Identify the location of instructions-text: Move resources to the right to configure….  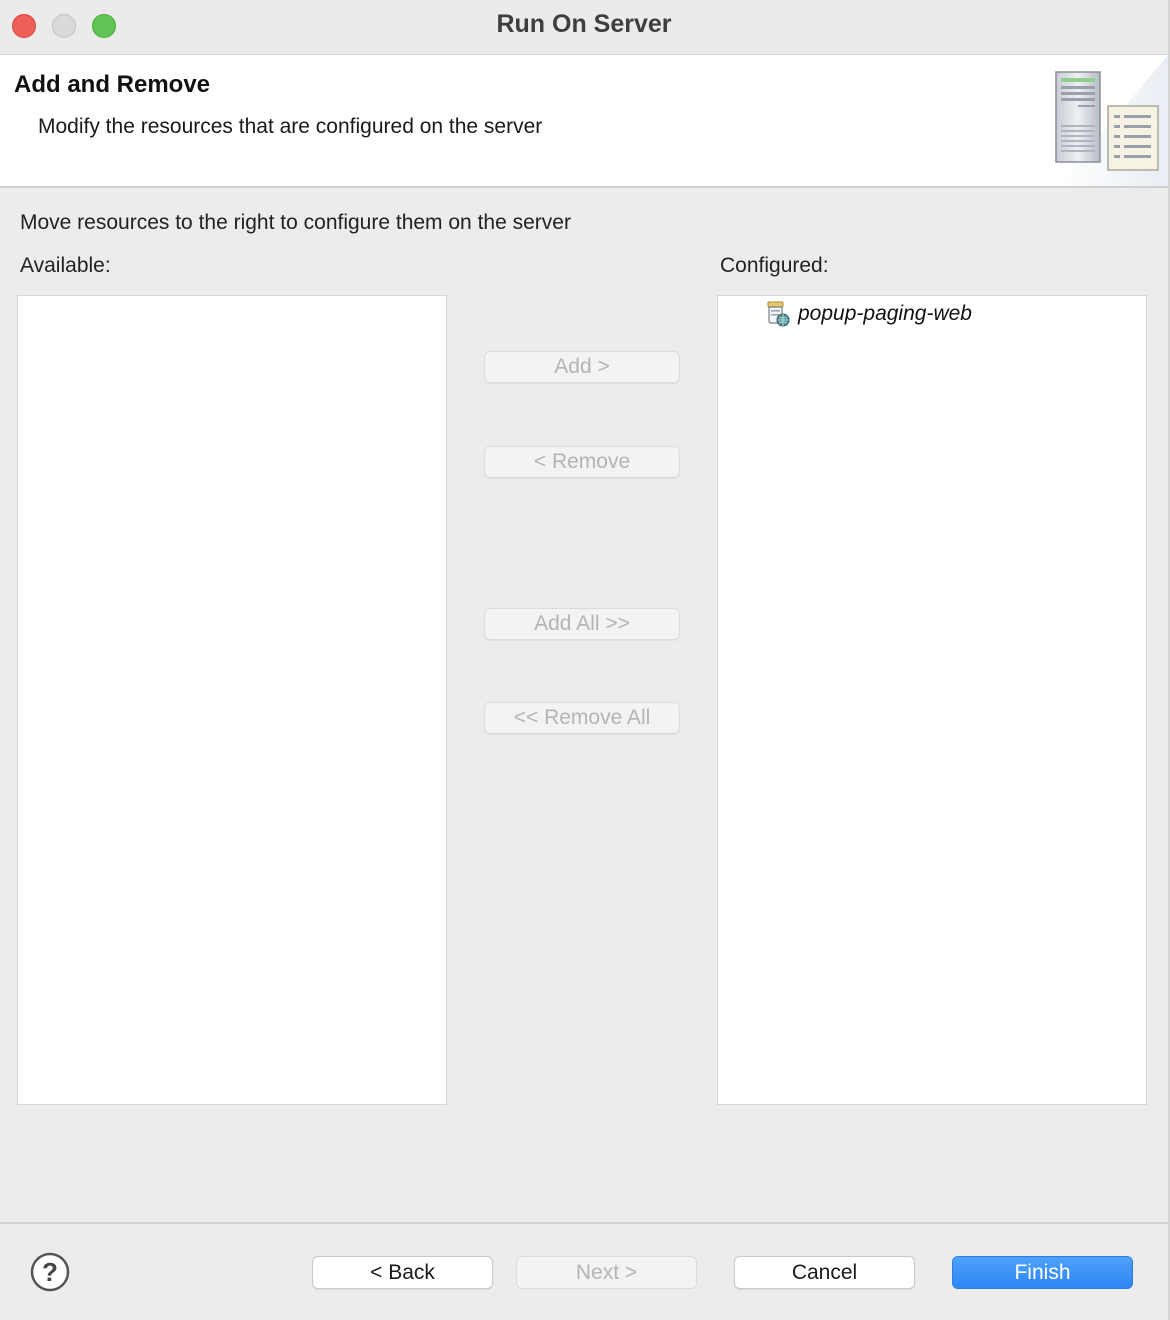
(295, 222).